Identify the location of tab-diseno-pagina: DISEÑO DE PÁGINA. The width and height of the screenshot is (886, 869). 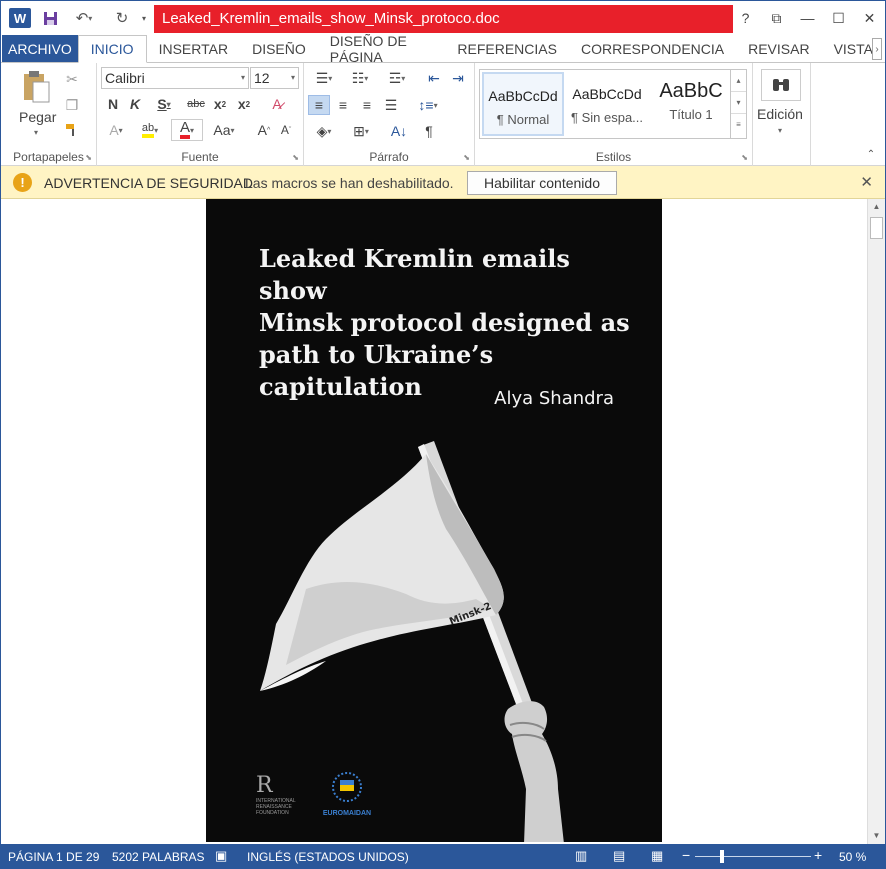
(382, 49).